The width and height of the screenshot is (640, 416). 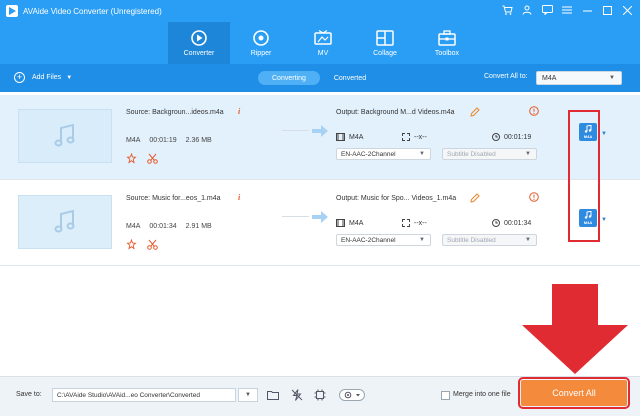 I want to click on add-files-label: Add Files, so click(x=47, y=77).